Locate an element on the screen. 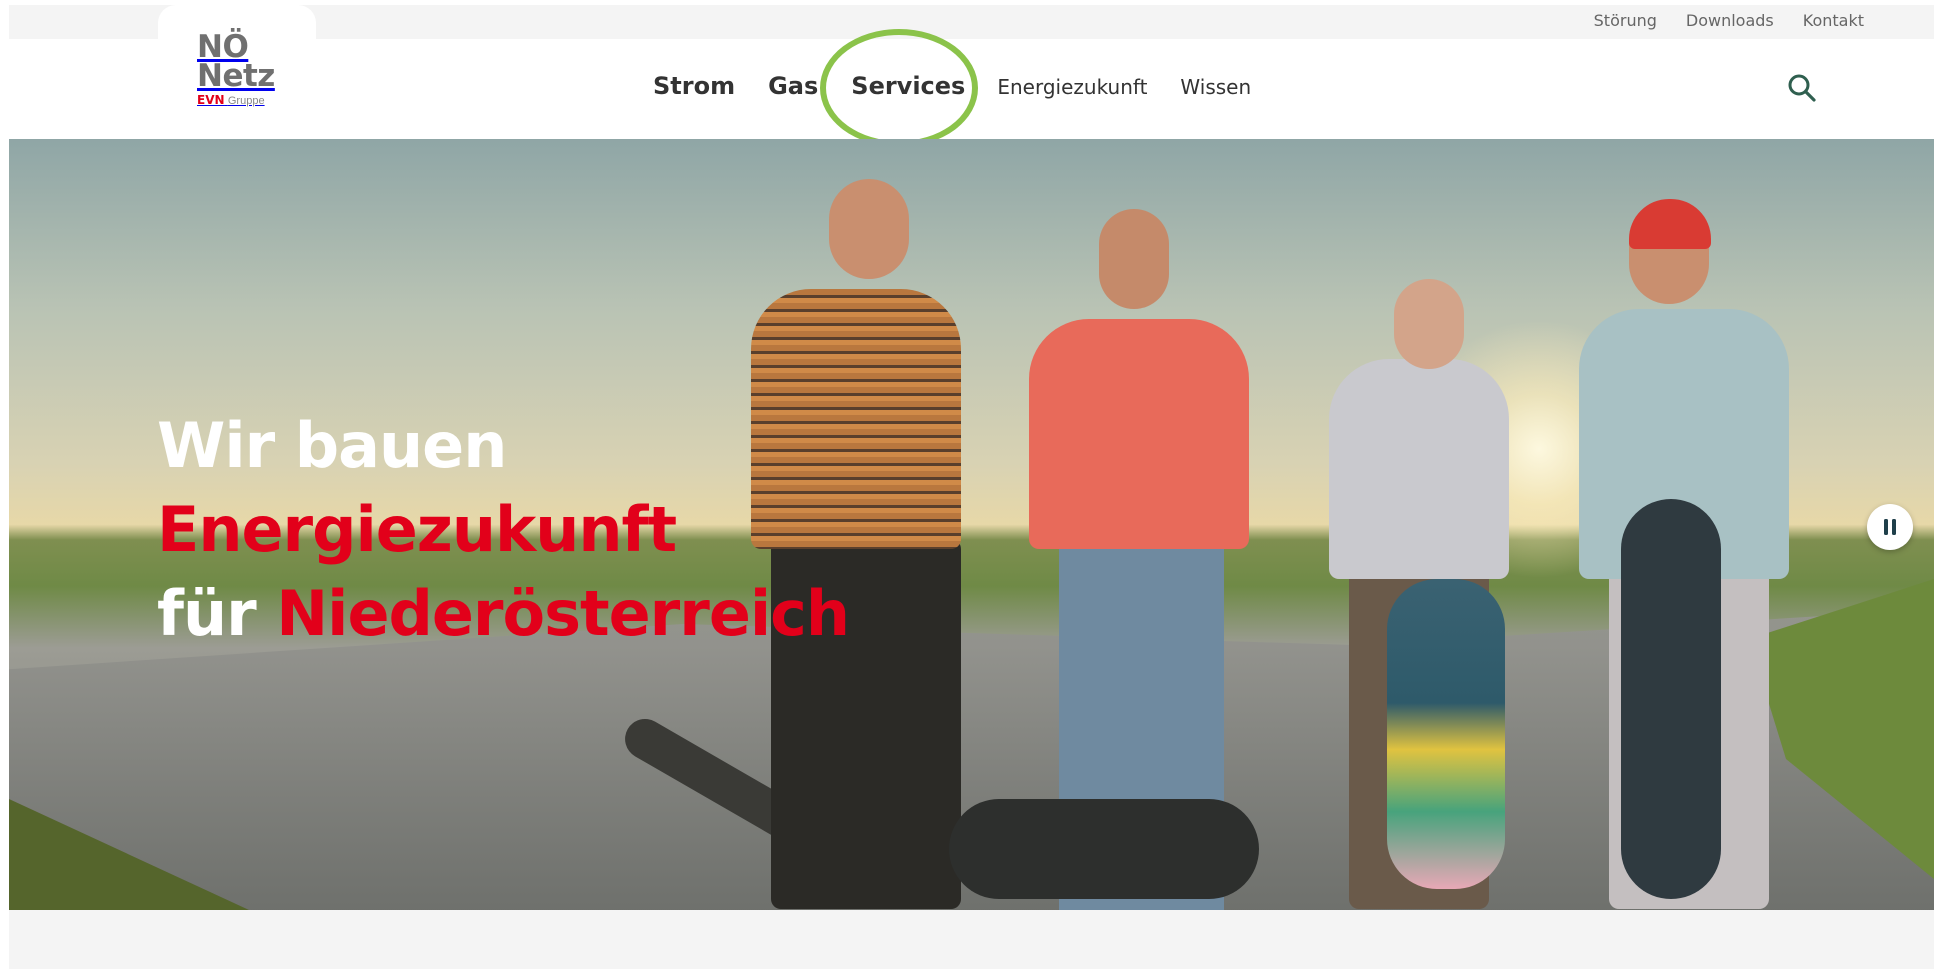  logo-evn-gruppe: EVN Gruppe is located at coordinates (247, 100).